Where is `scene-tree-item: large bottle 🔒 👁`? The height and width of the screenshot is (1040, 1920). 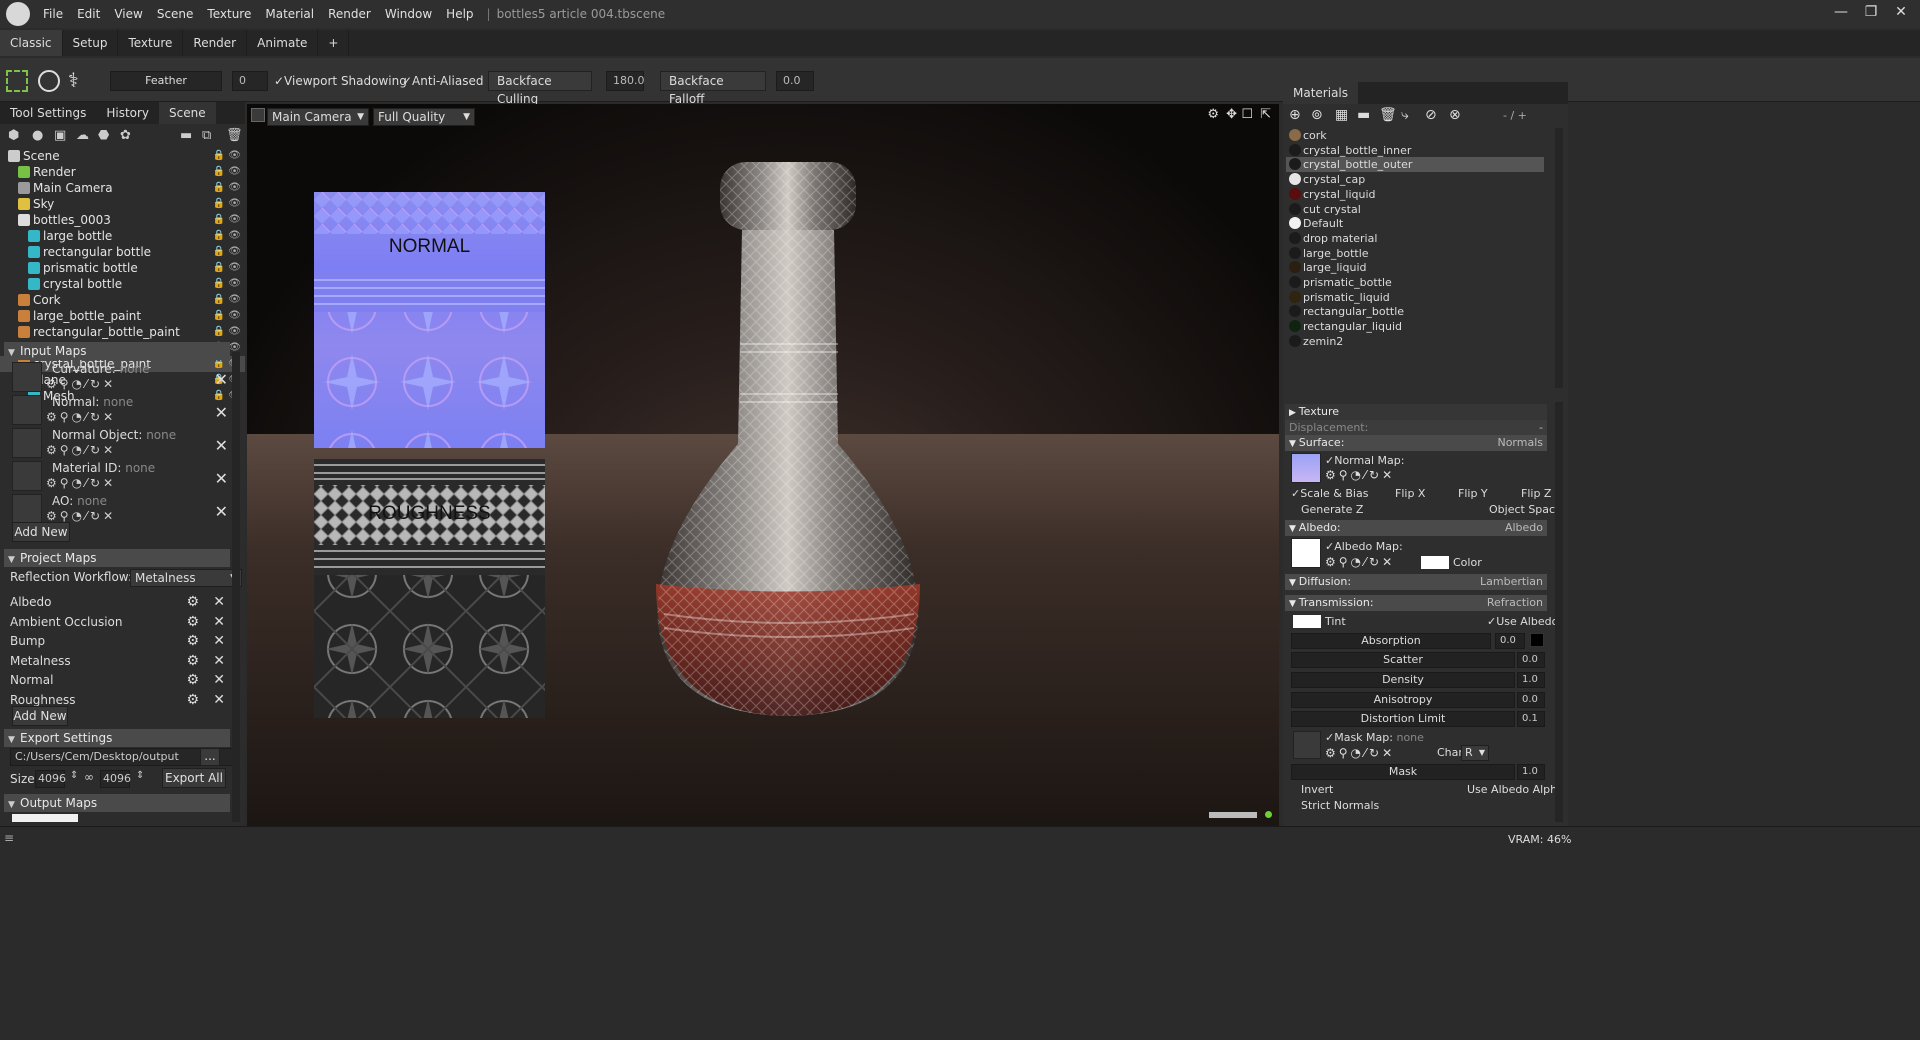 scene-tree-item: large bottle 🔒 👁 is located at coordinates (122, 236).